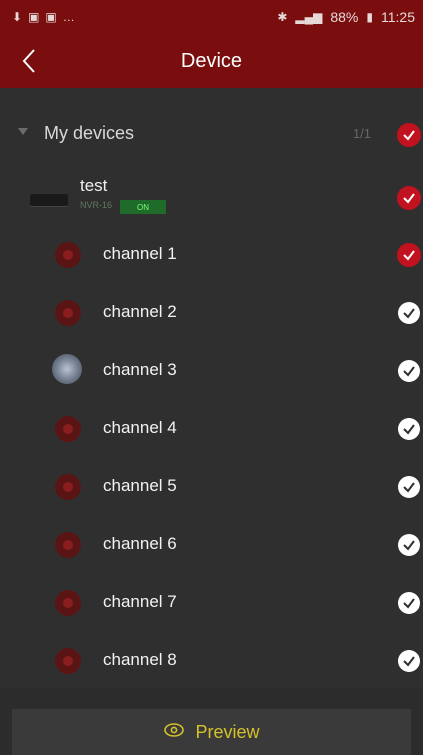 Image resolution: width=423 pixels, height=755 pixels. I want to click on channel-label: channel 7, so click(140, 601).